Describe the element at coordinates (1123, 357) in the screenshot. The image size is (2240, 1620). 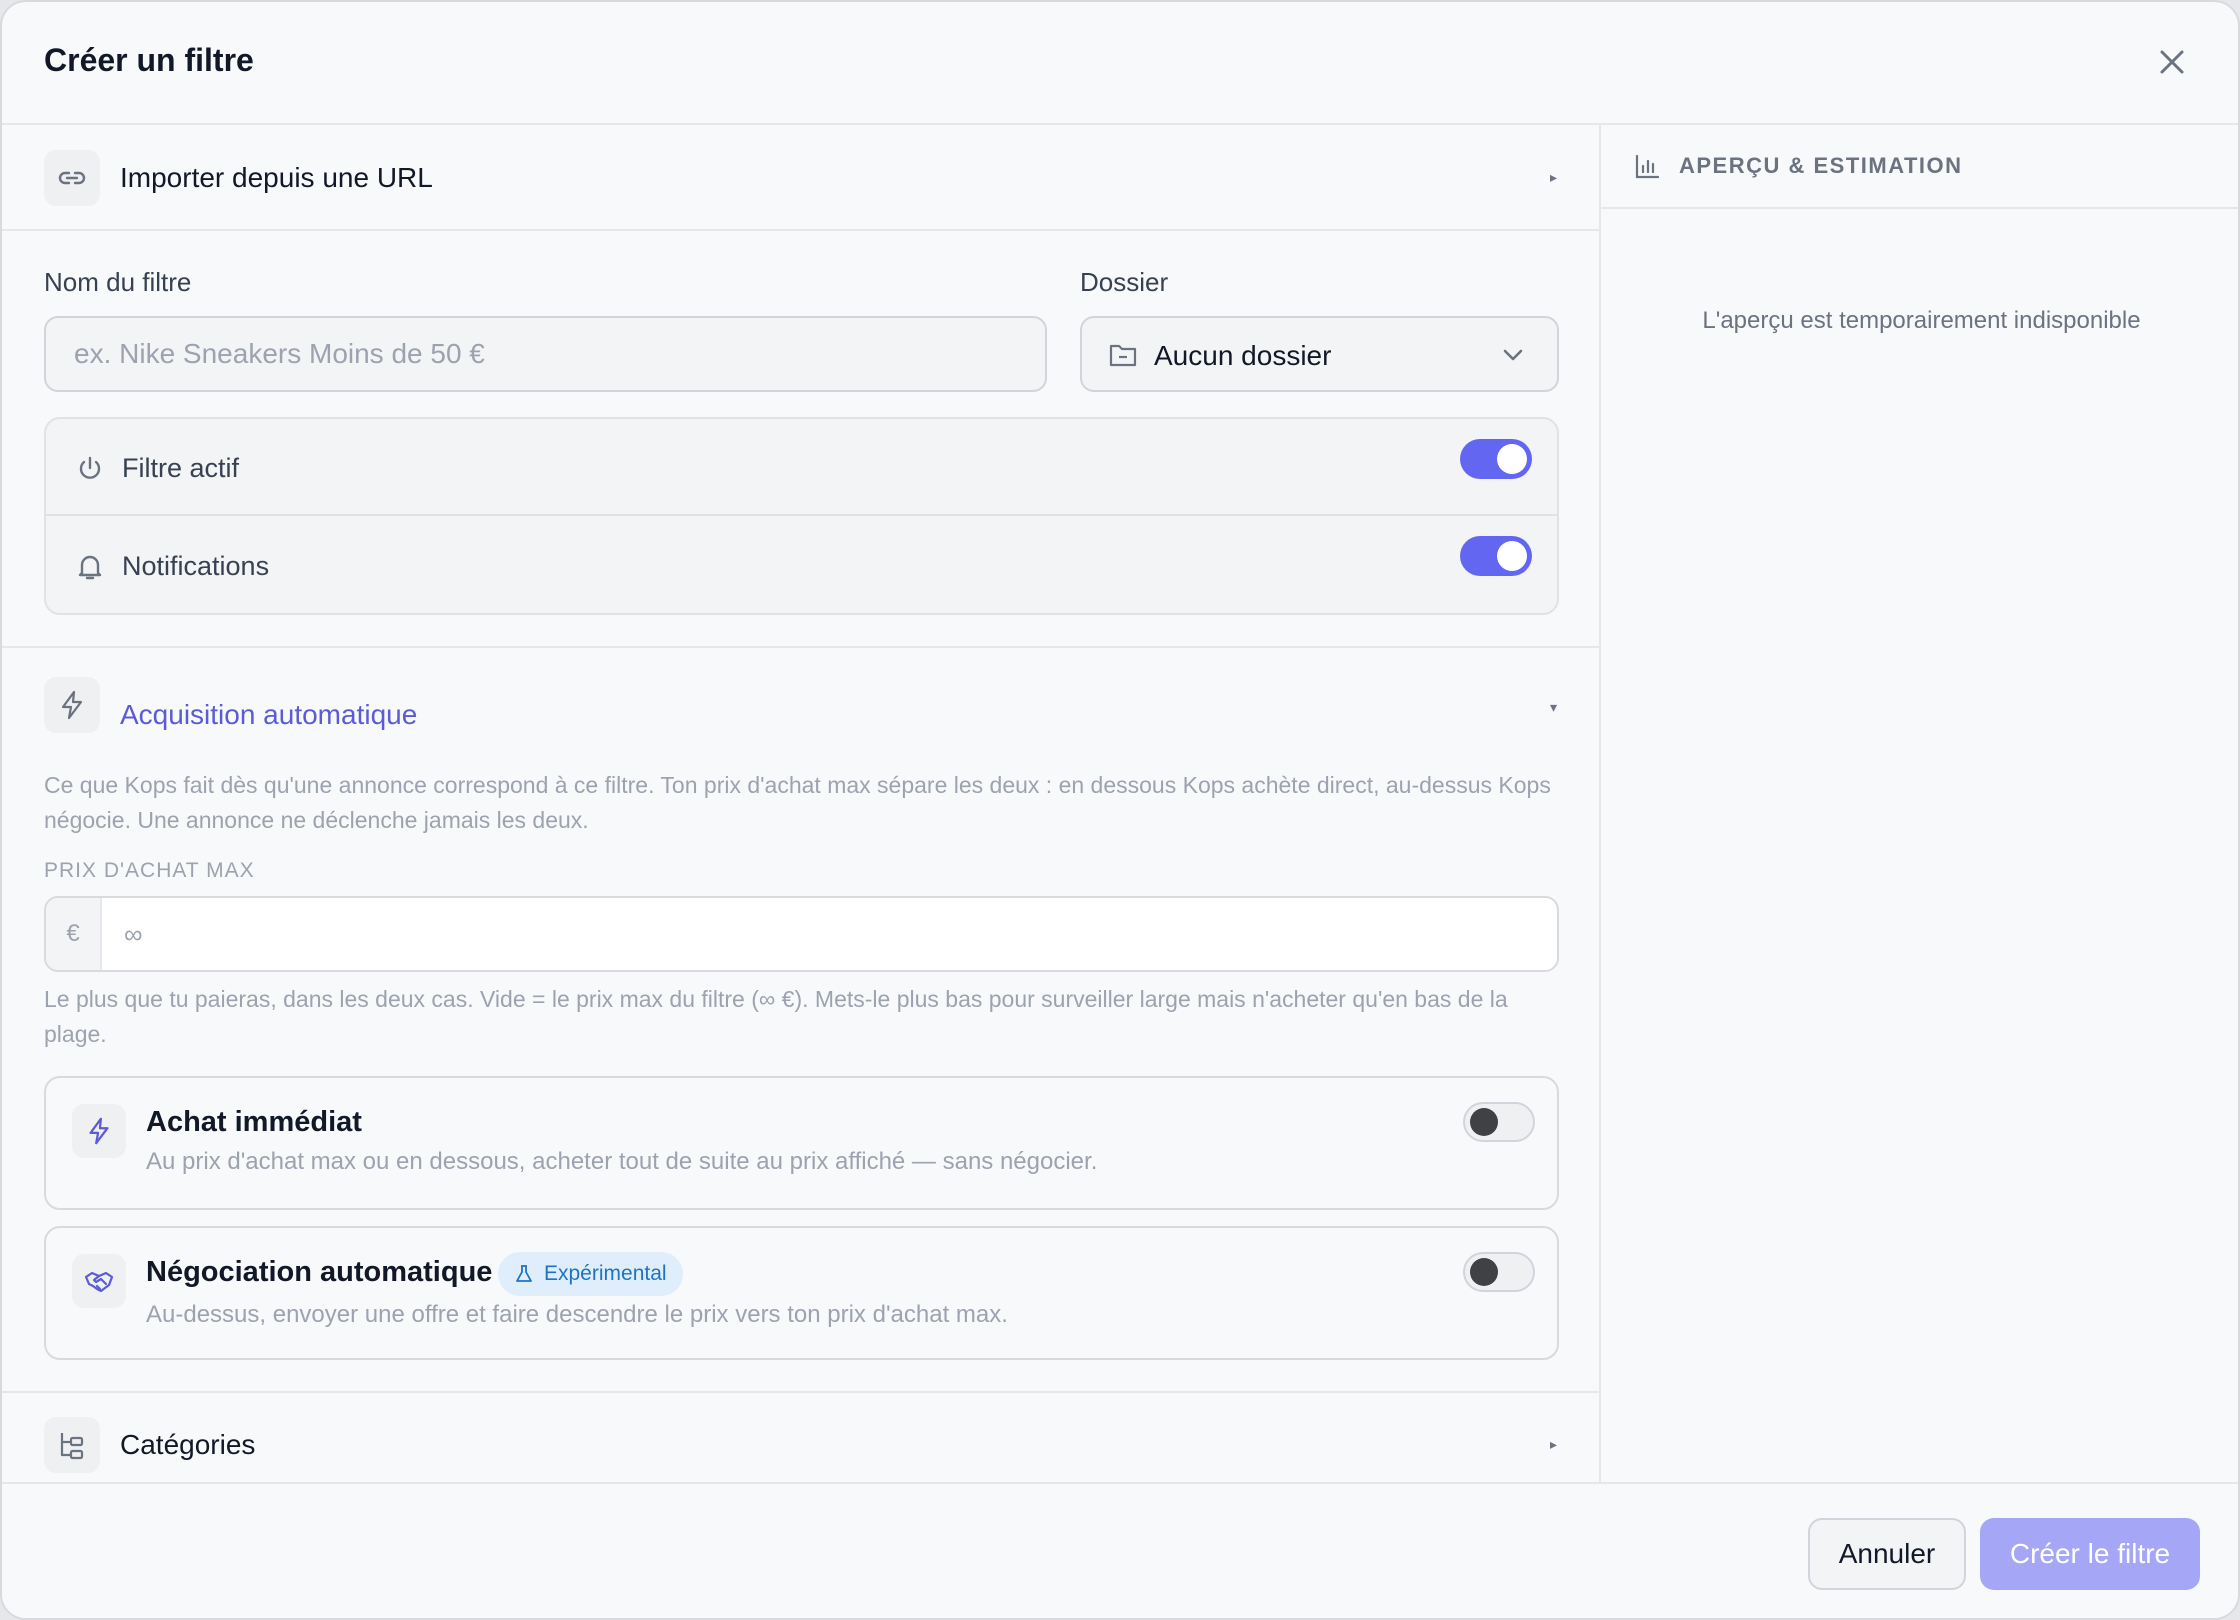
I see `folder-icon` at that location.